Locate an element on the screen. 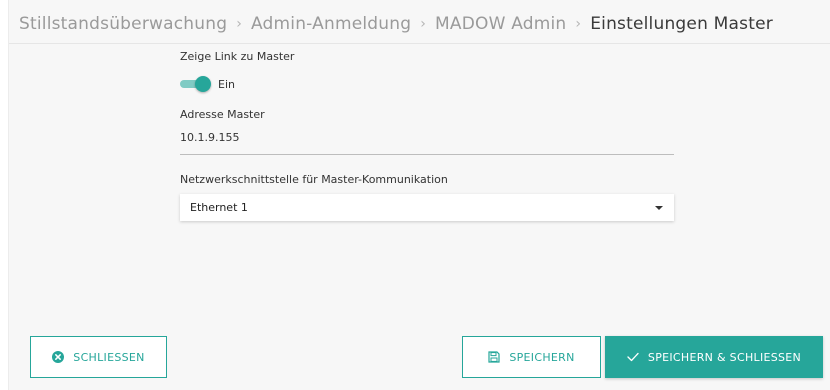 This screenshot has height=390, width=830. page-title: Einstellungen Master is located at coordinates (681, 24).